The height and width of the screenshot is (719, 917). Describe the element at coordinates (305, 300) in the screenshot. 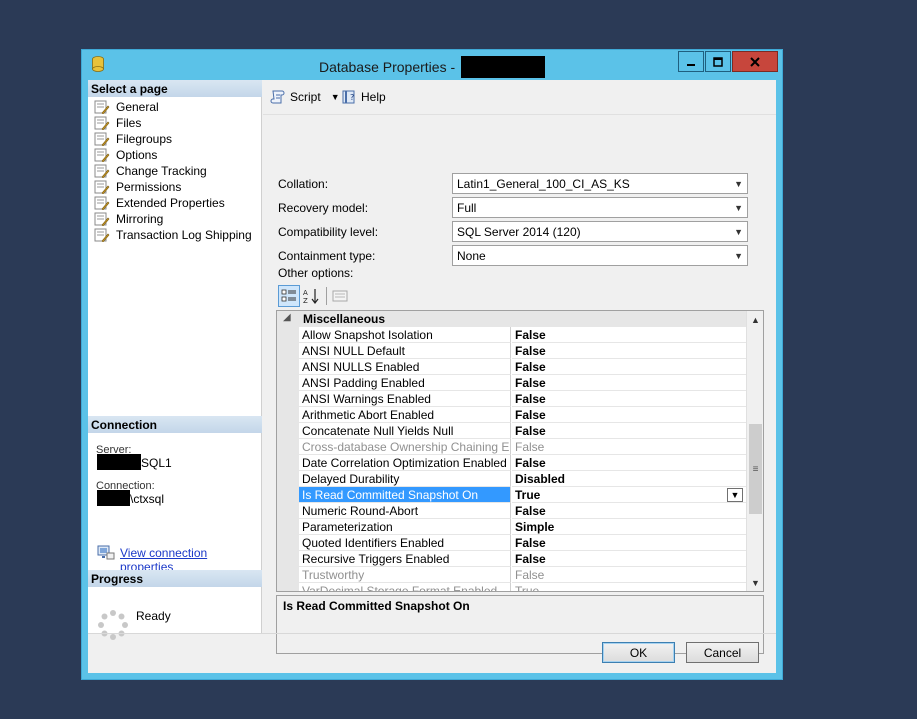

I see `svg-text: Z` at that location.